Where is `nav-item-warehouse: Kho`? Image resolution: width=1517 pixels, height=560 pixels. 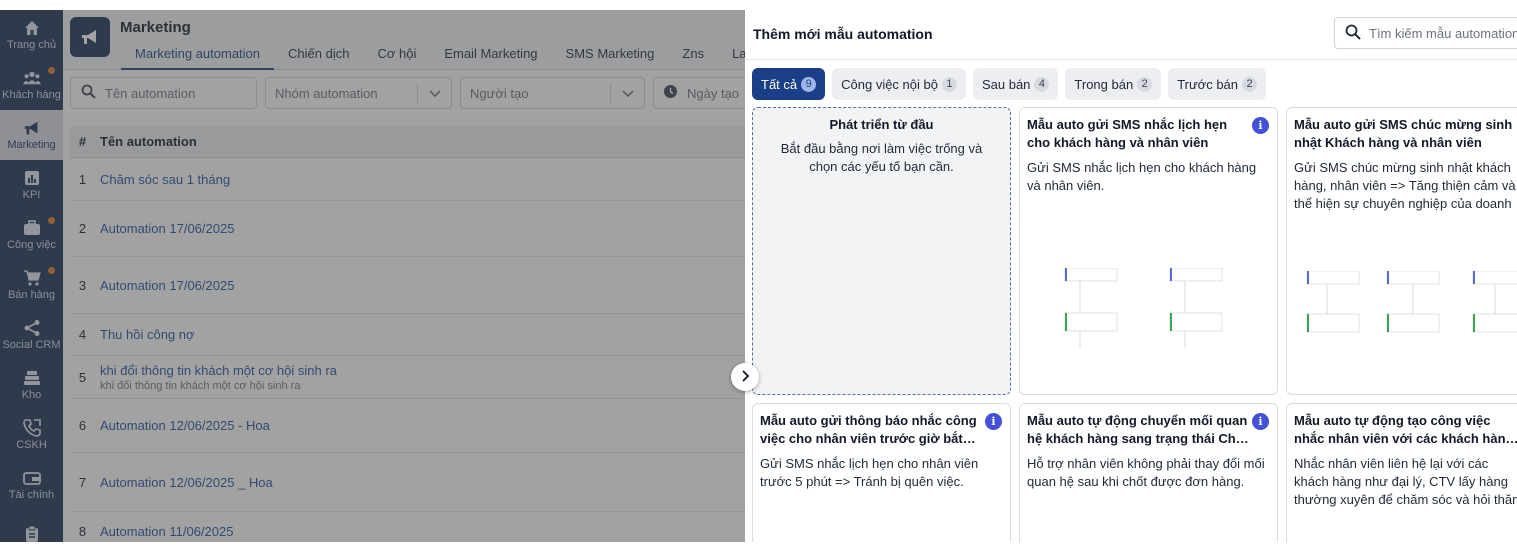 nav-item-warehouse: Kho is located at coordinates (31, 385).